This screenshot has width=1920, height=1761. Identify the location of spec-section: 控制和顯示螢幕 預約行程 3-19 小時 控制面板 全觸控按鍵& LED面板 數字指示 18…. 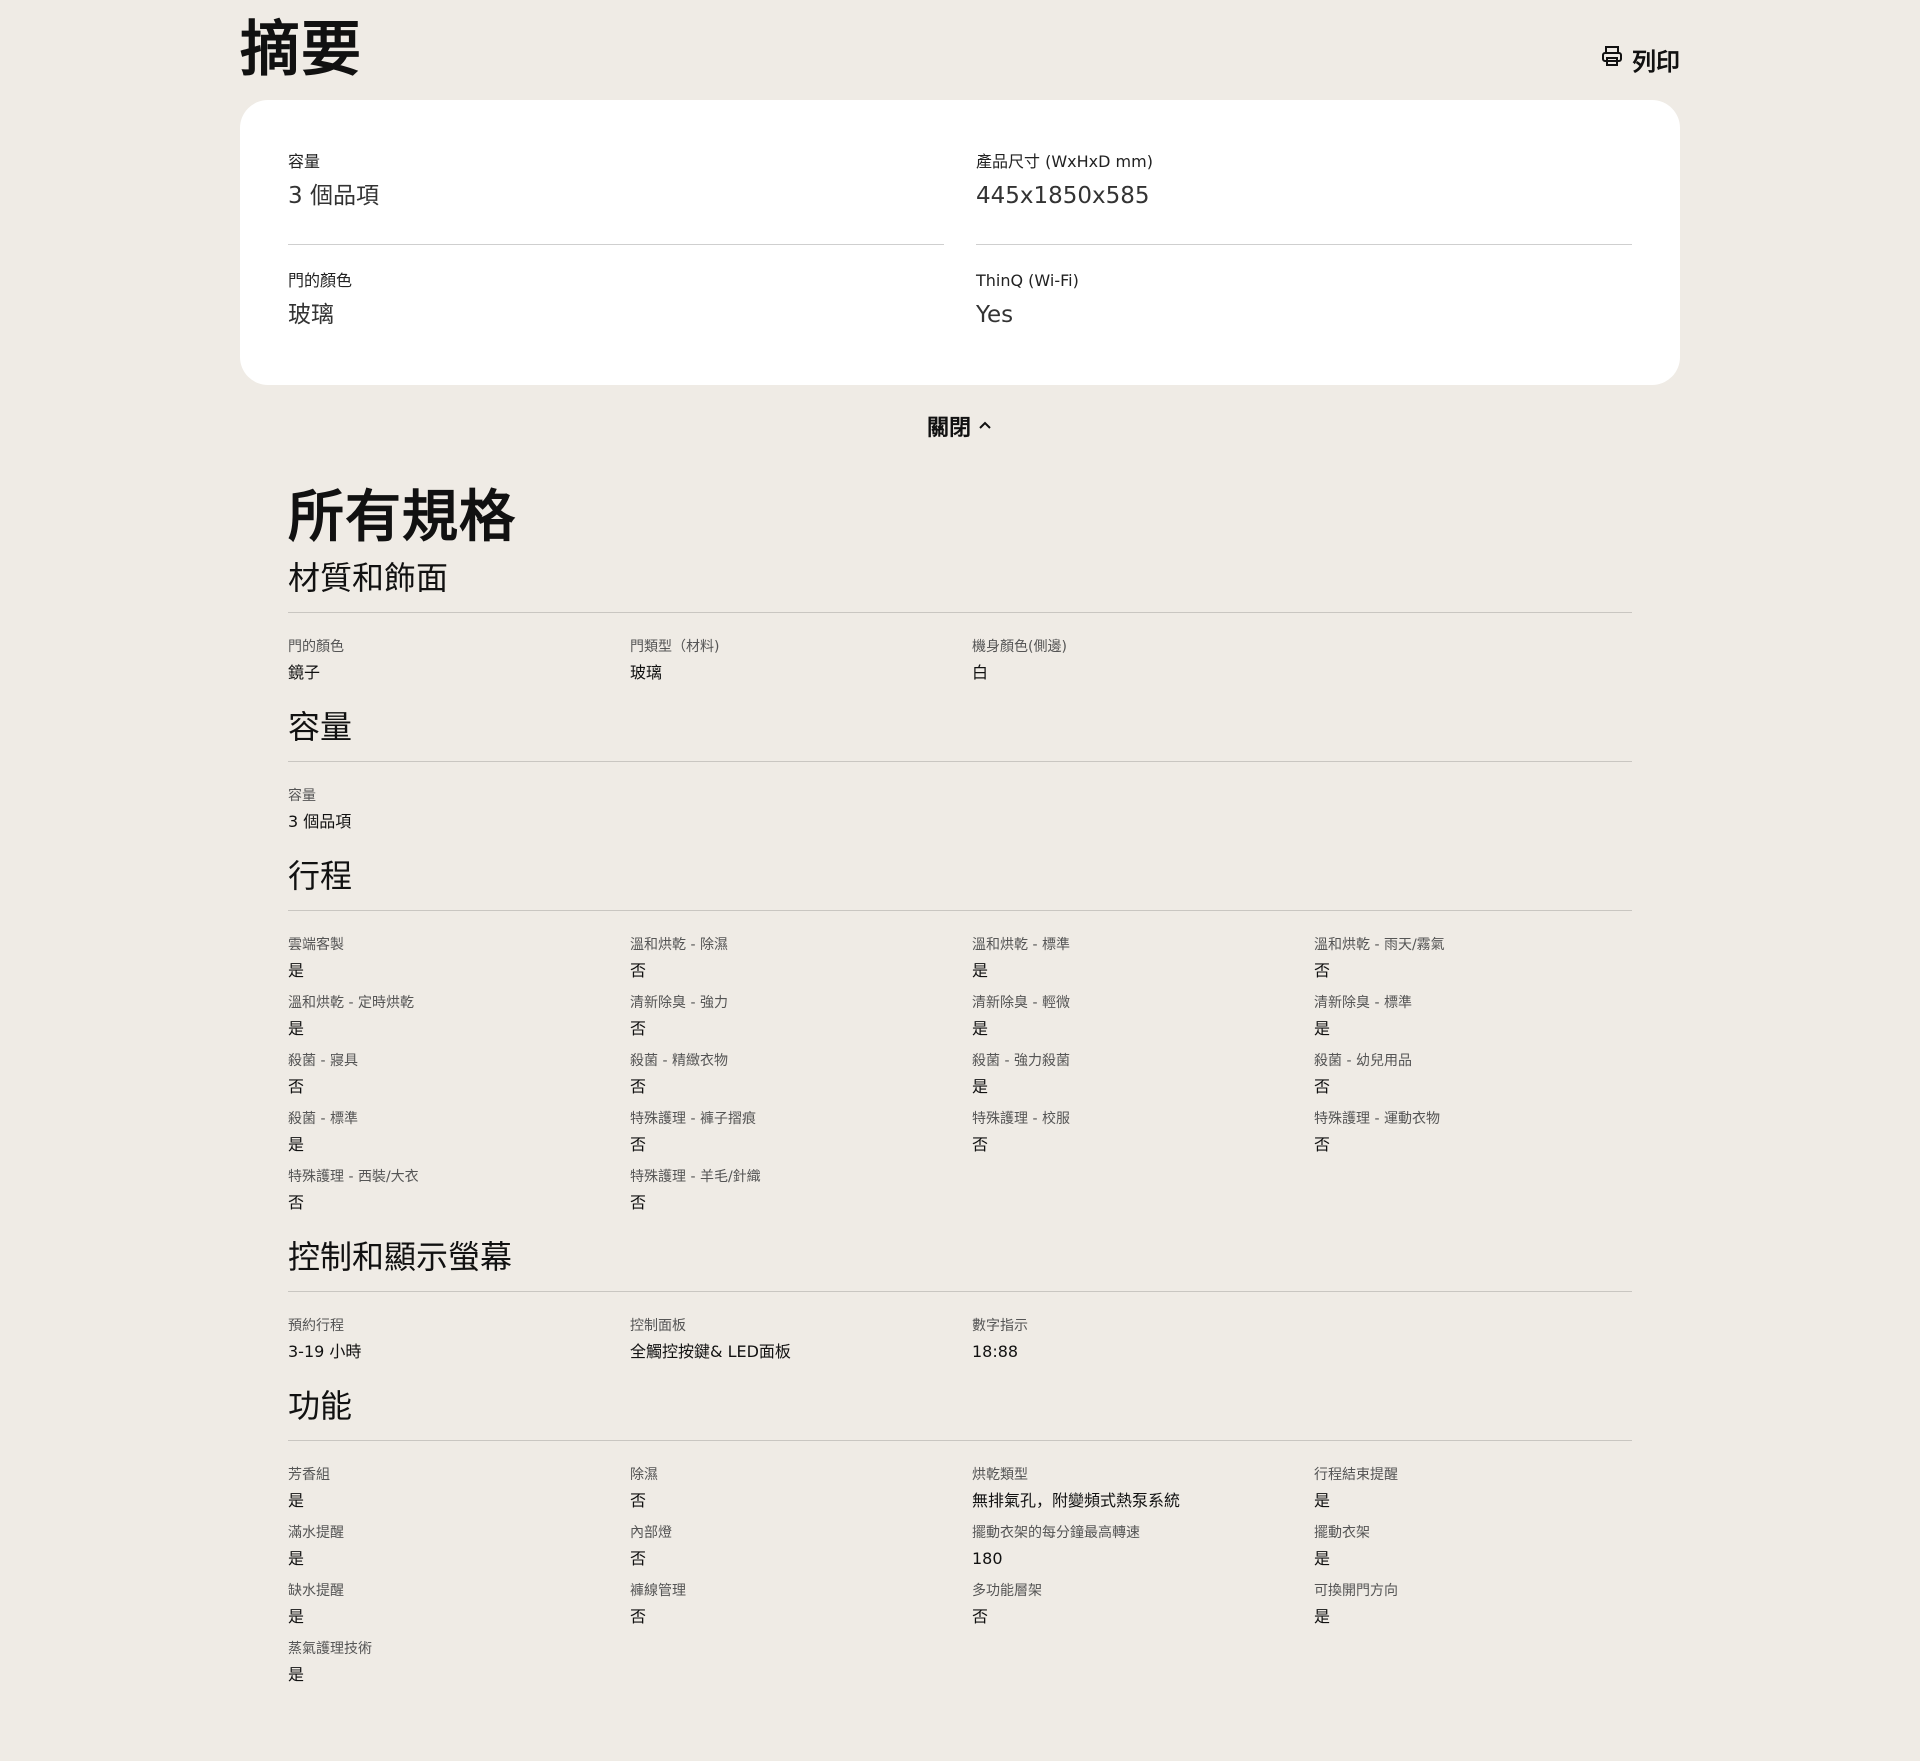
(960, 1304).